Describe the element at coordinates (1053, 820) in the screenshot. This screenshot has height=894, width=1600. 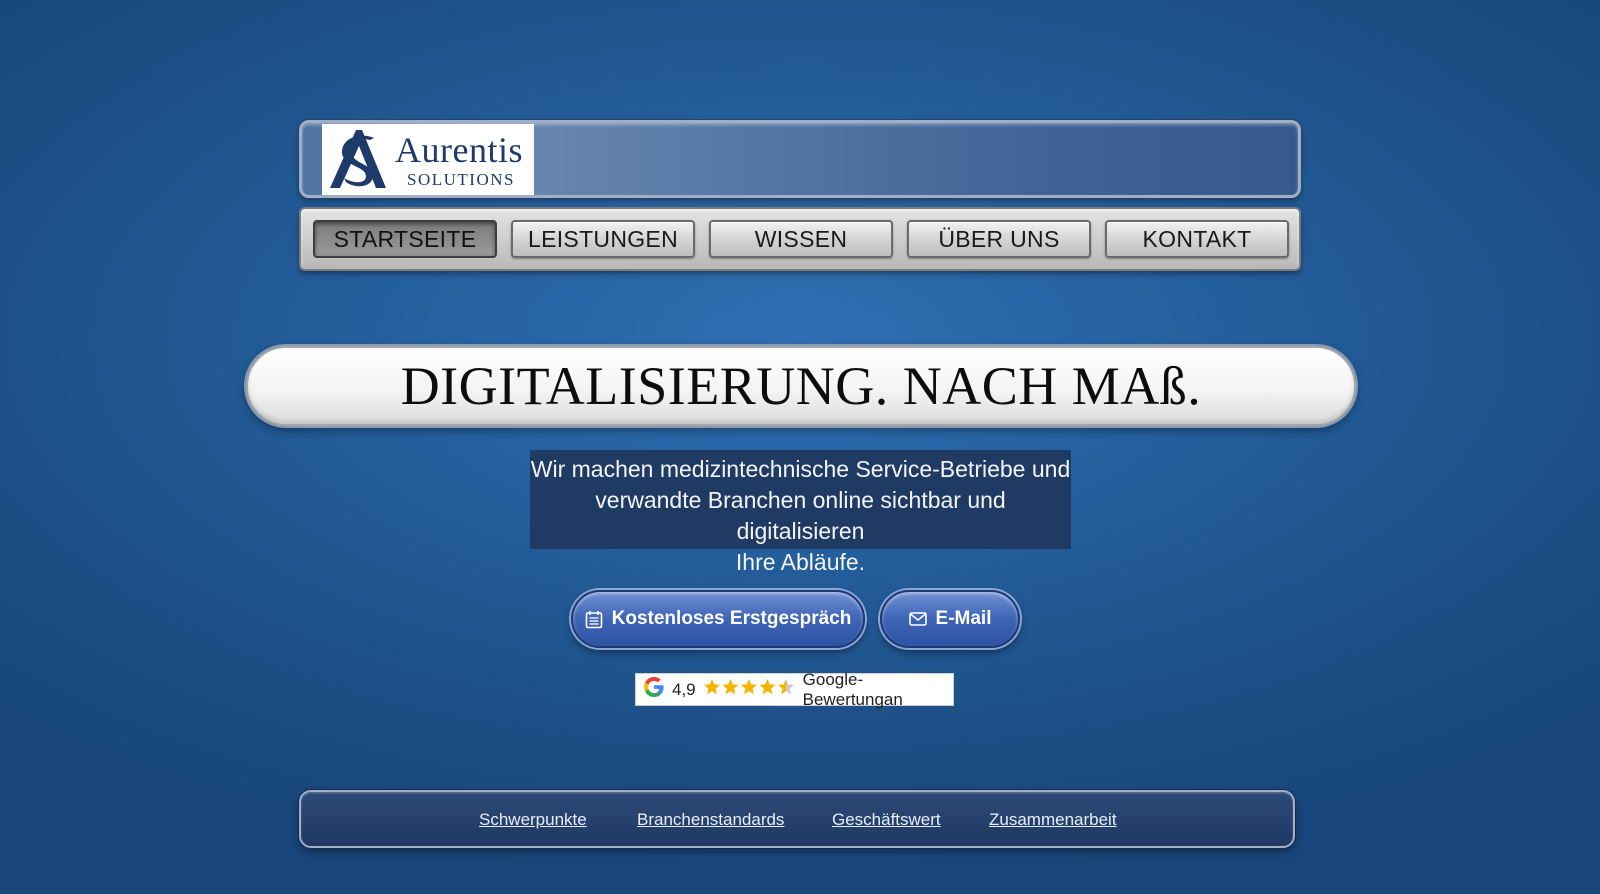
I see `footer-link-zusammenarbeit: Zusammenarbeit` at that location.